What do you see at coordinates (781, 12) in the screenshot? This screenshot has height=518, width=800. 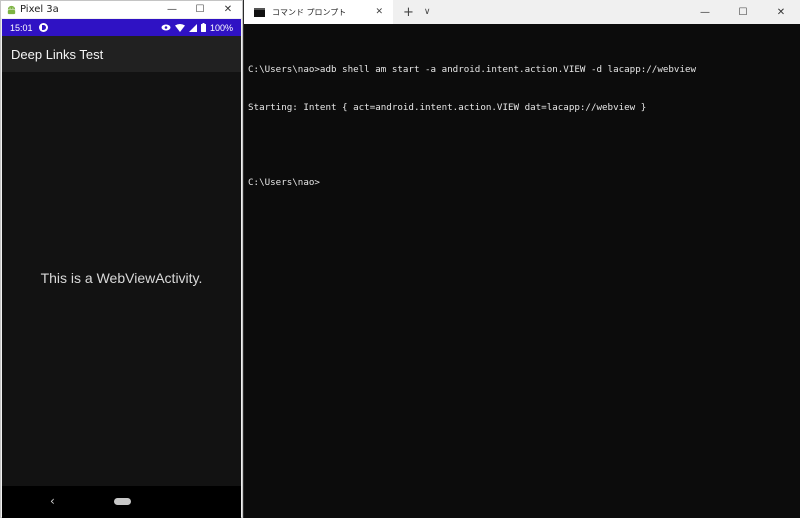 I see `terminal-close-button: ✕` at bounding box center [781, 12].